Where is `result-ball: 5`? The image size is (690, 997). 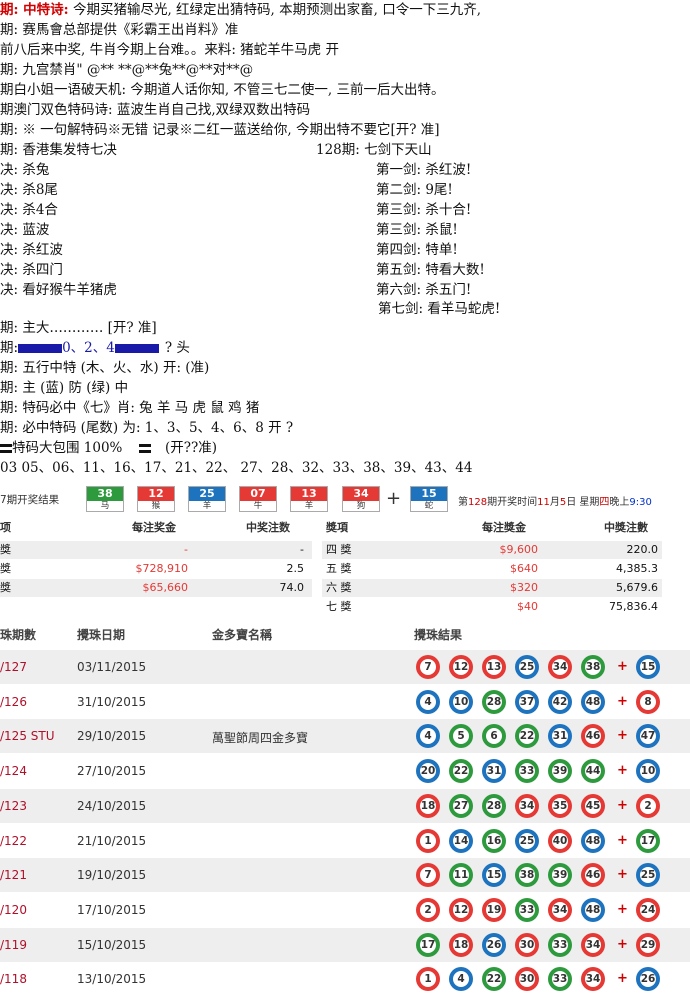
result-ball: 5 is located at coordinates (461, 736).